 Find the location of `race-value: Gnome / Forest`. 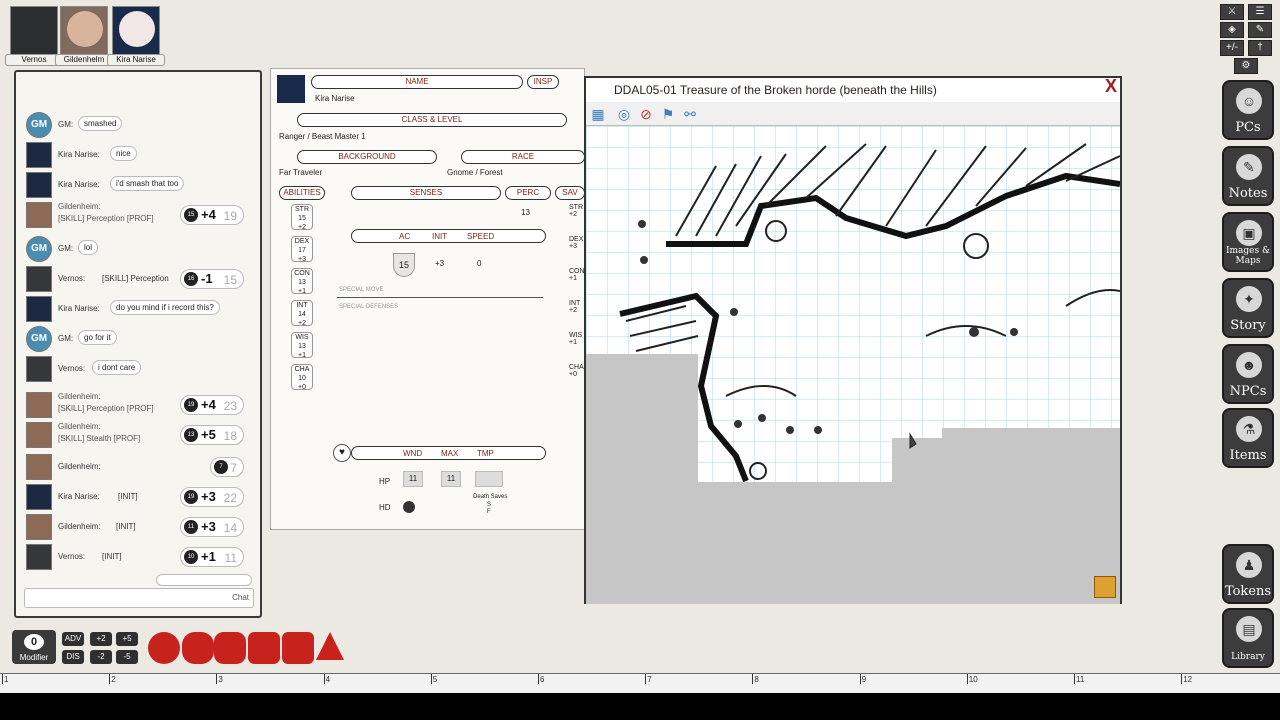

race-value: Gnome / Forest is located at coordinates (475, 172).